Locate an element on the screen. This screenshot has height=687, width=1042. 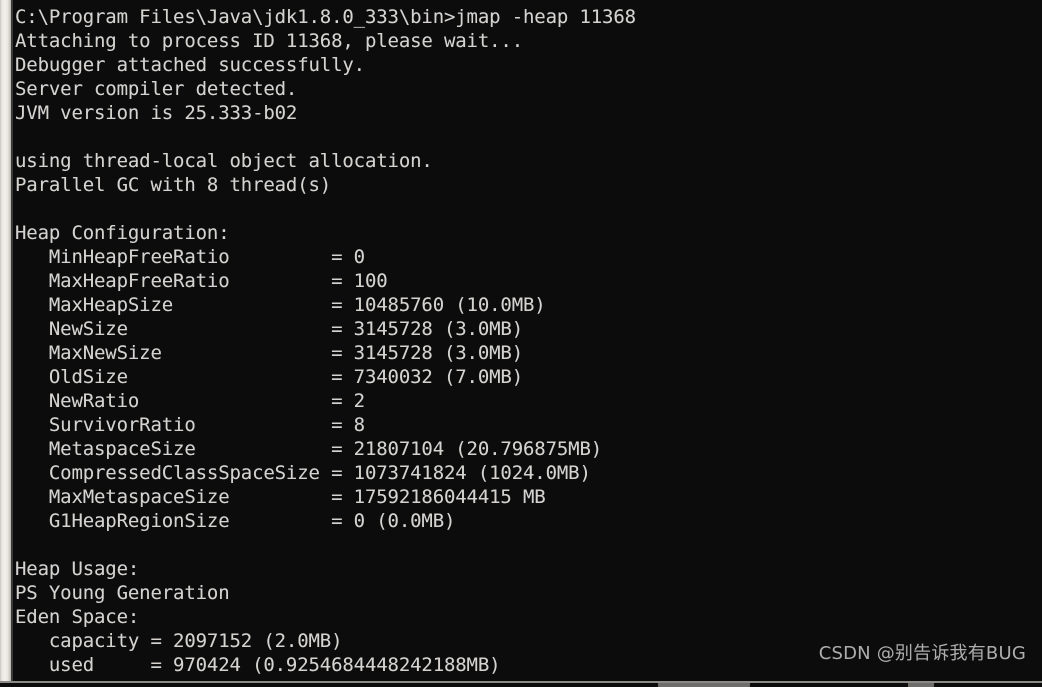
console-line-max-heap-free-ratio: MaxHeapFreeRatio = 100 is located at coordinates (201, 281).